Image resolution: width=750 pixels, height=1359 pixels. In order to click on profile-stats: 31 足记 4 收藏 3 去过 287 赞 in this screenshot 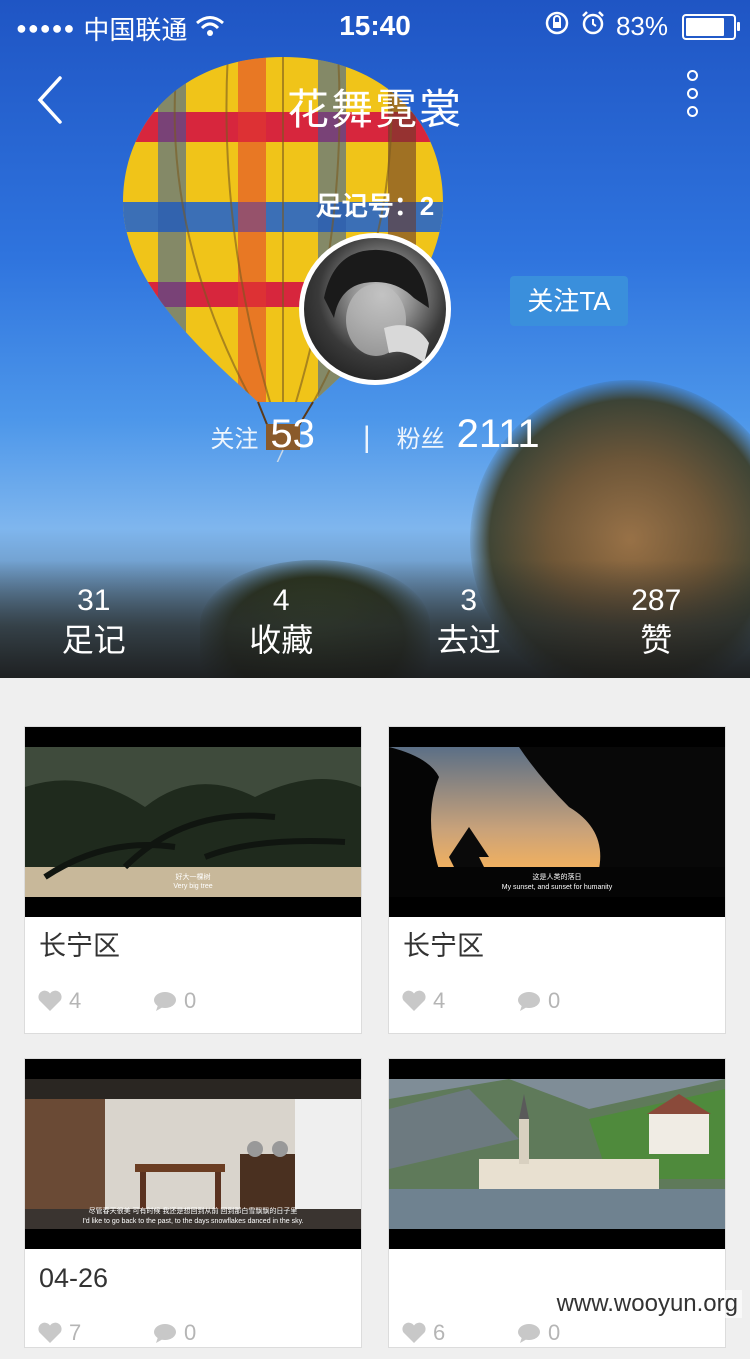, I will do `click(375, 621)`.